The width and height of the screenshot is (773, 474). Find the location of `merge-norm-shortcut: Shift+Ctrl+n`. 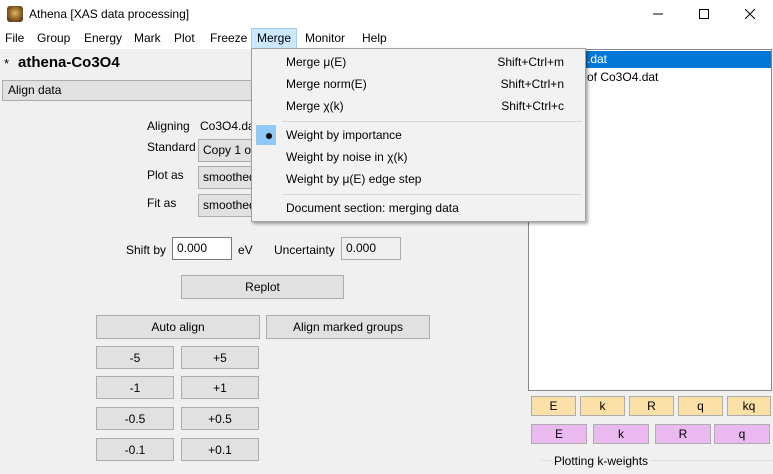

merge-norm-shortcut: Shift+Ctrl+n is located at coordinates (532, 84).